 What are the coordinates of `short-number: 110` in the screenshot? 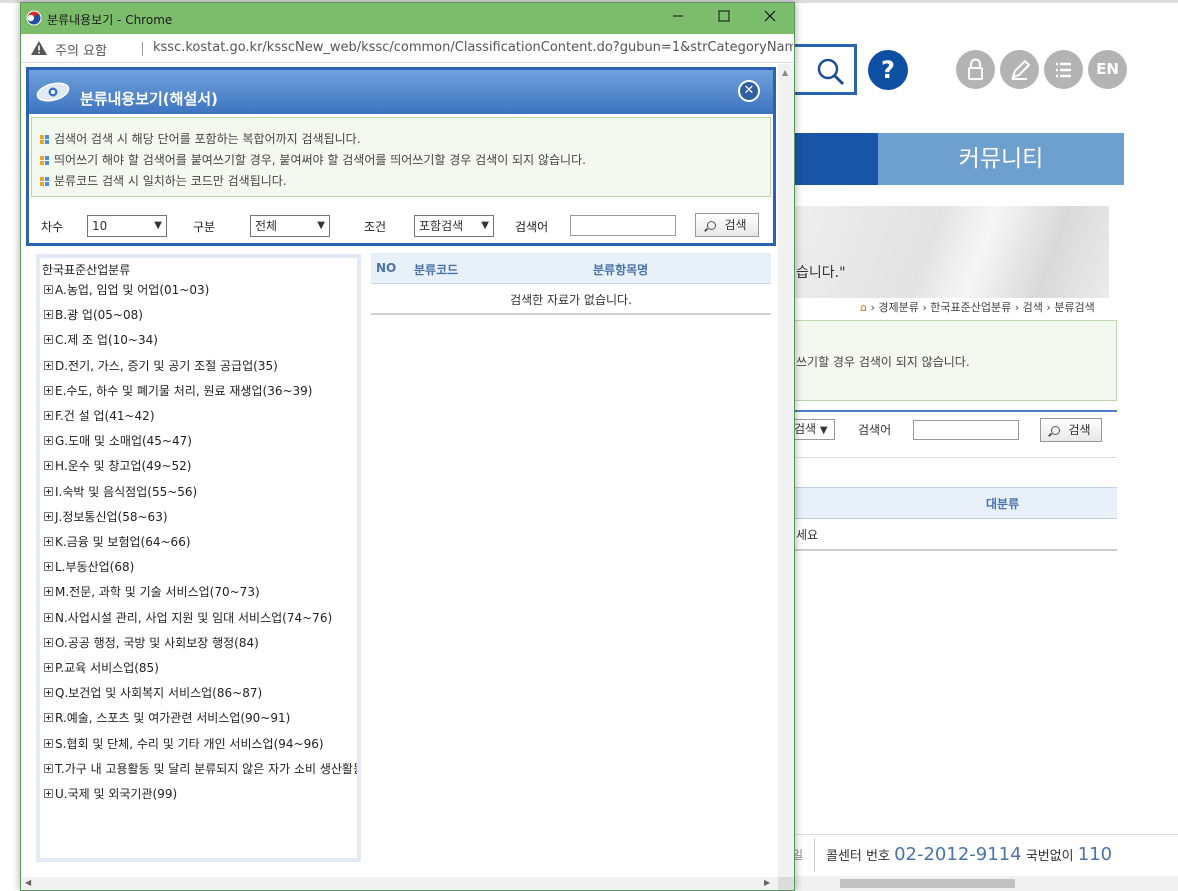 It's located at (1095, 854).